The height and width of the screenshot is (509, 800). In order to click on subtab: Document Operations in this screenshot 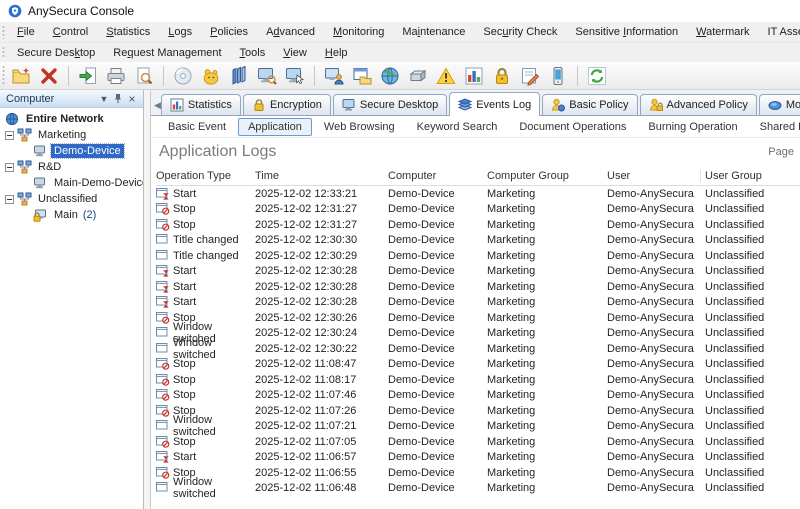, I will do `click(572, 127)`.